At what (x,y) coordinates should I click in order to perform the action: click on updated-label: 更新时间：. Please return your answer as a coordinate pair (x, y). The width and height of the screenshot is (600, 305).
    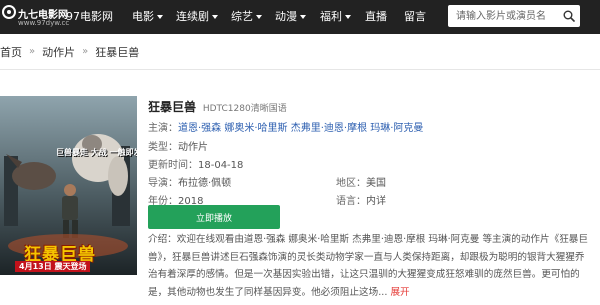
    Looking at the image, I should click on (173, 165).